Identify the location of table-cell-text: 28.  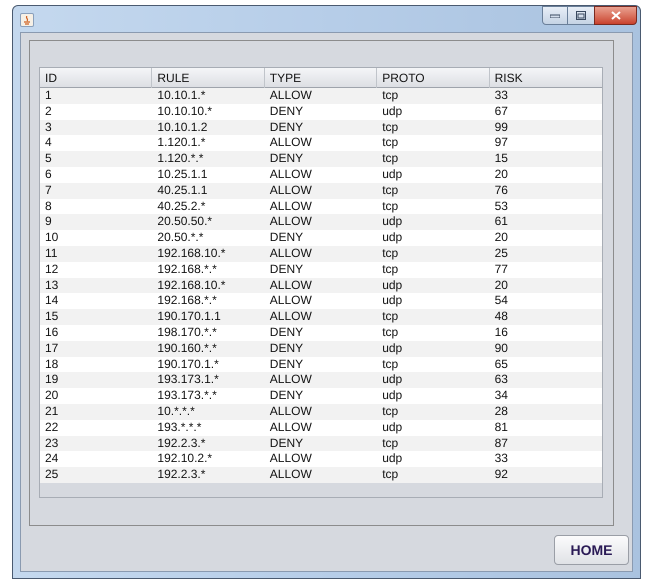
(501, 412).